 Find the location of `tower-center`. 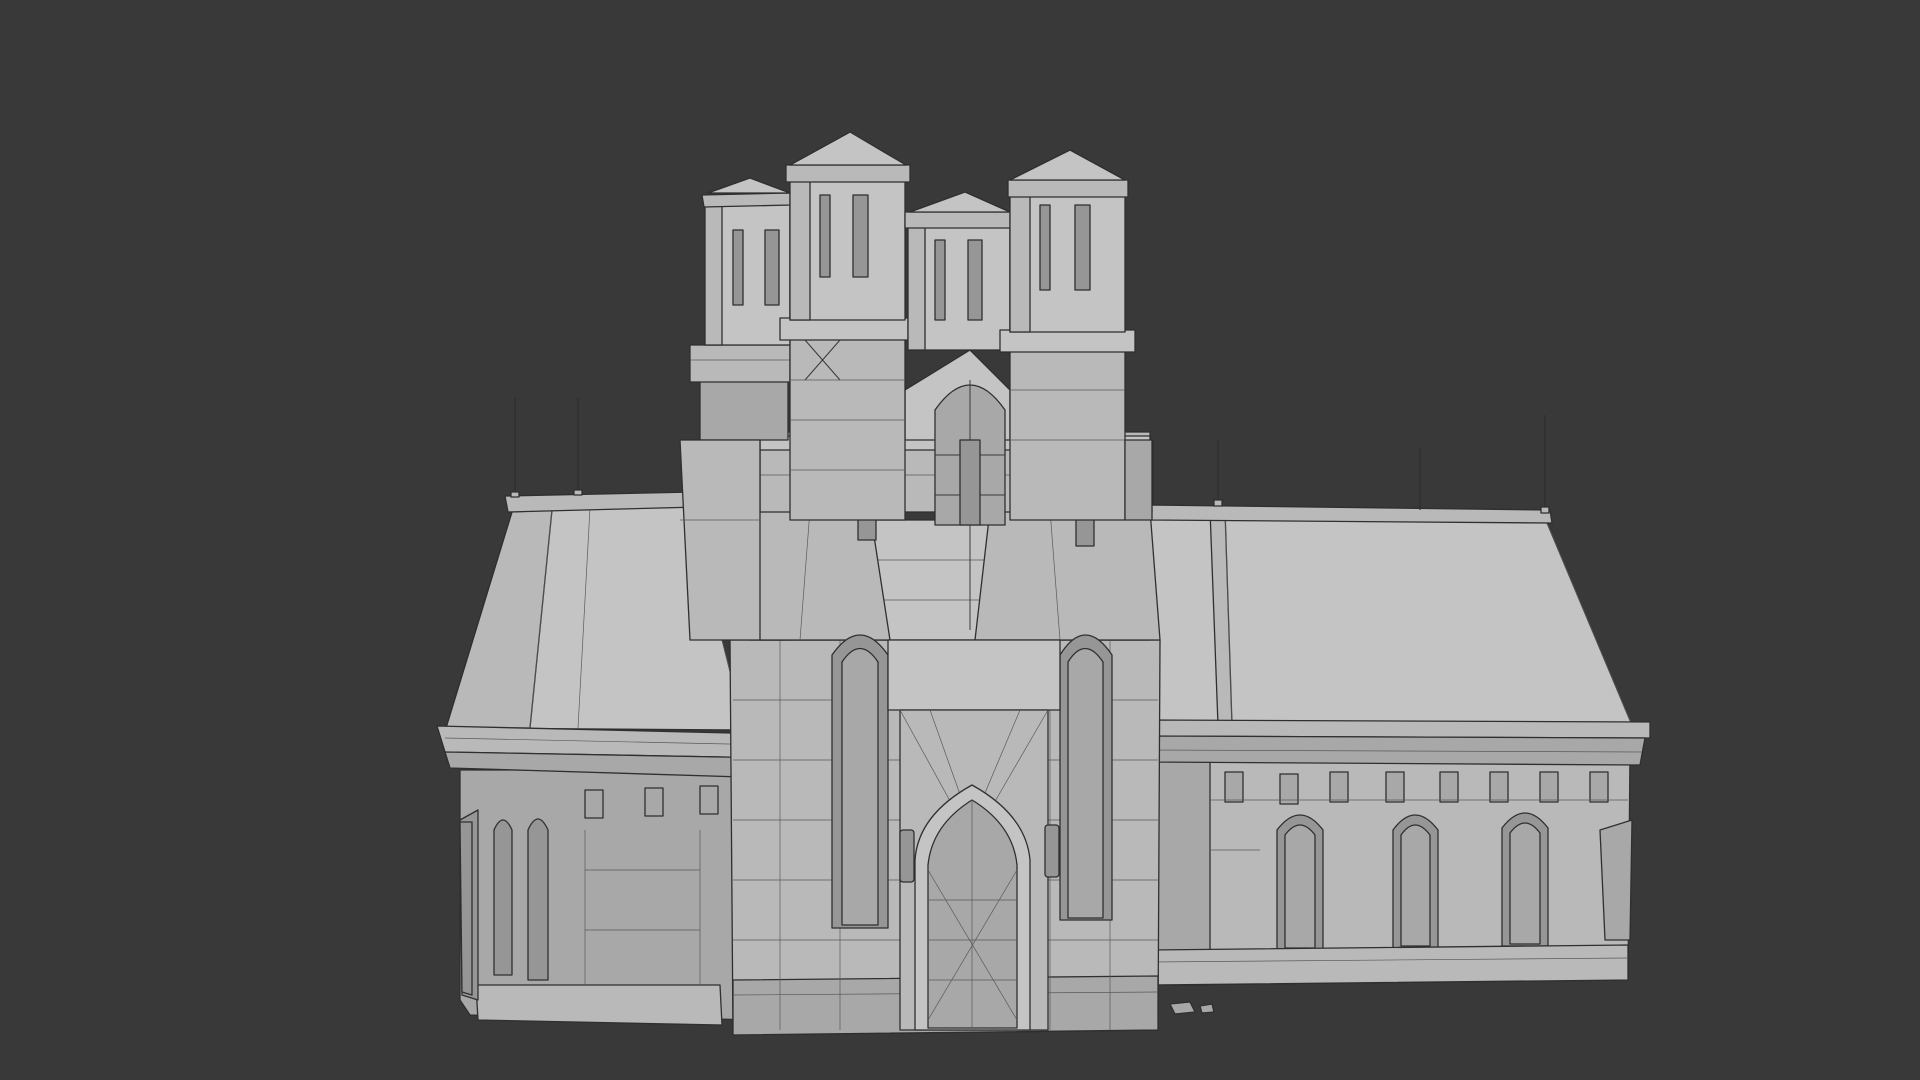

tower-center is located at coordinates (958, 271).